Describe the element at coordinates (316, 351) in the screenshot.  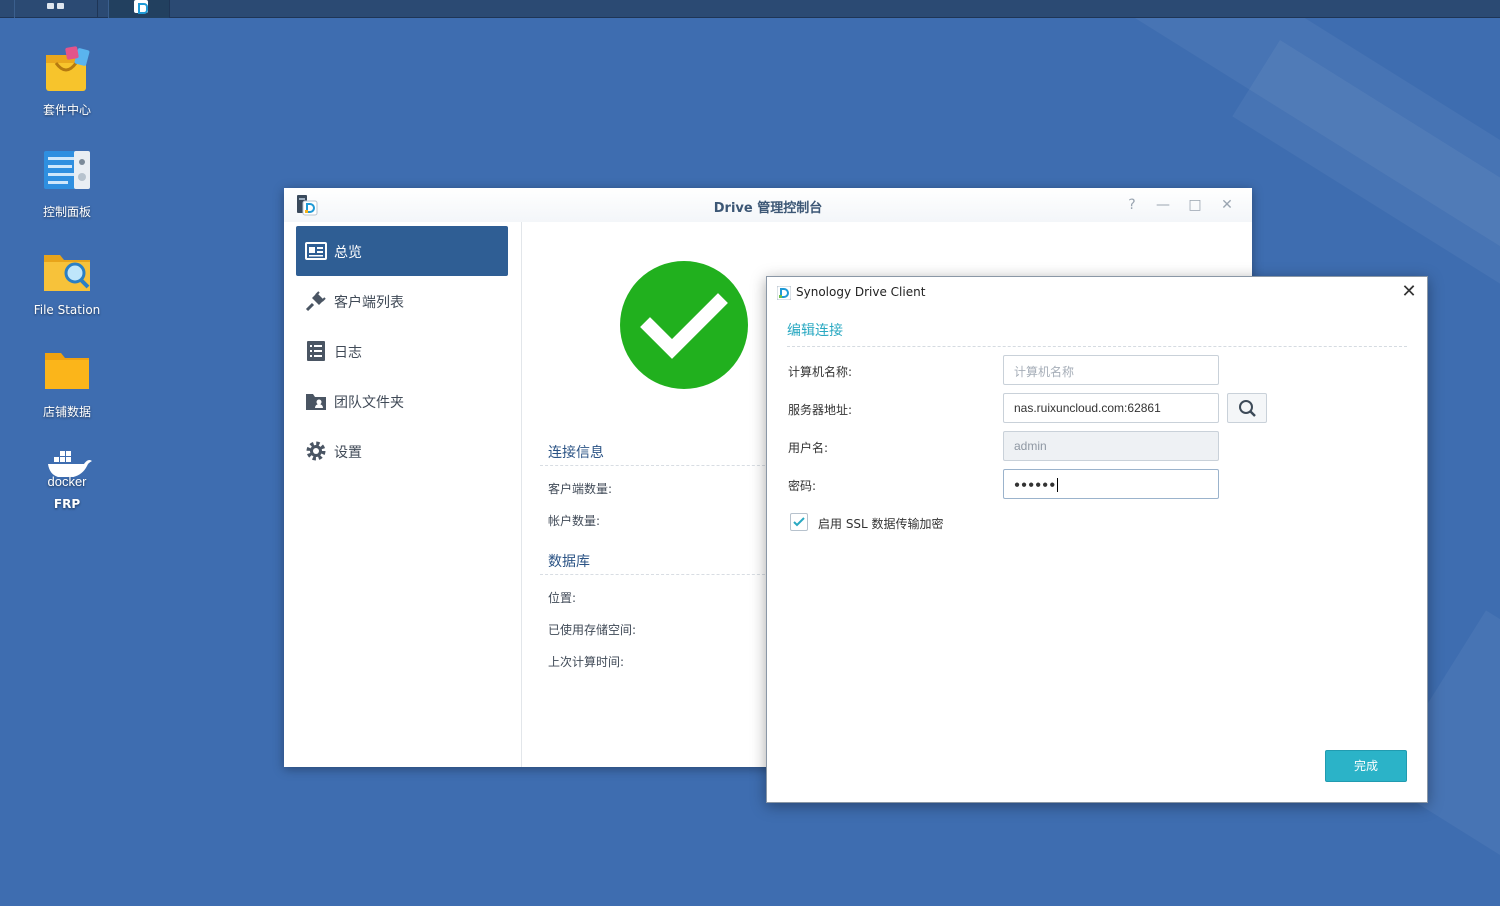
I see `list-document-icon` at that location.